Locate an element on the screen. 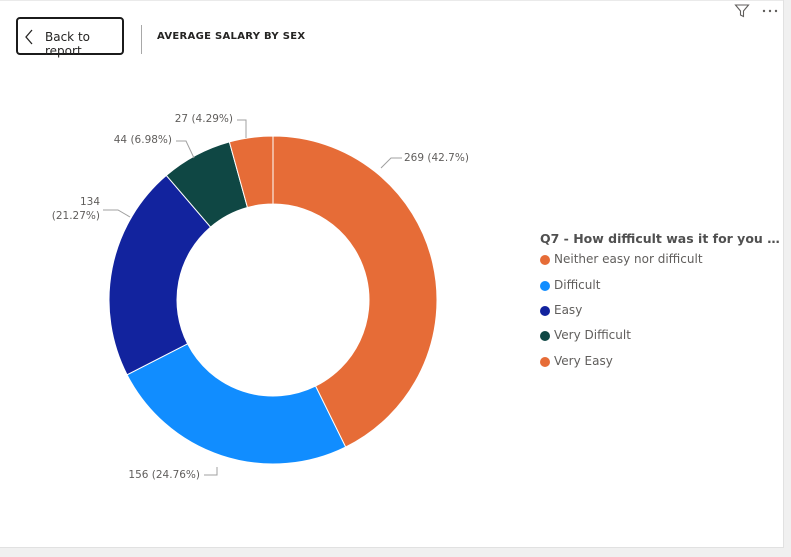  legend-item: Easy is located at coordinates (561, 310).